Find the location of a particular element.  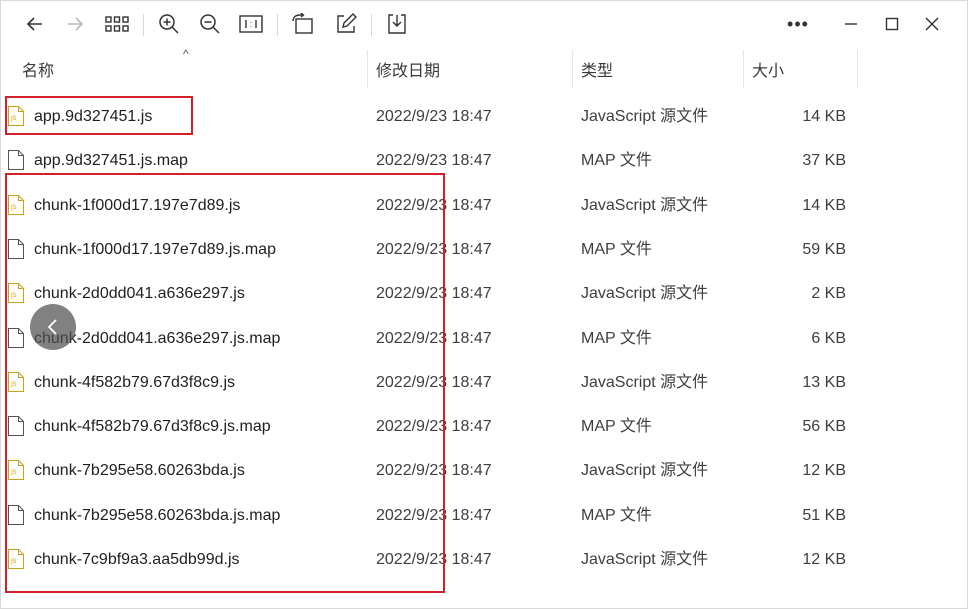

grid-icon is located at coordinates (117, 24).